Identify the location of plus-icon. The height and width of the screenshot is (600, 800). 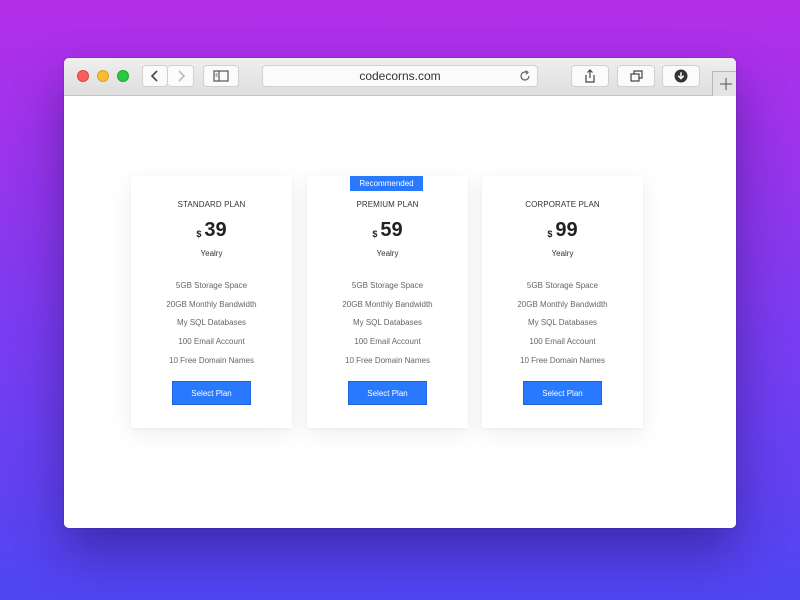
(725, 84).